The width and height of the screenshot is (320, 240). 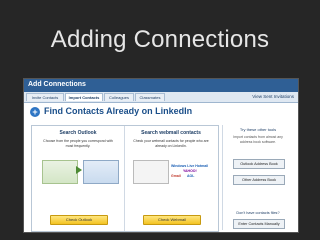 What do you see at coordinates (79, 170) in the screenshot?
I see `arrow-icon` at bounding box center [79, 170].